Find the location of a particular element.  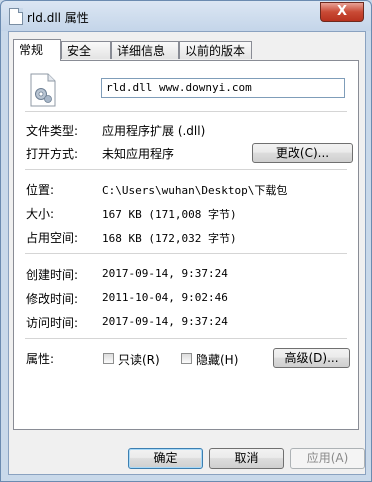

cancel-button: 取消 is located at coordinates (246, 458).